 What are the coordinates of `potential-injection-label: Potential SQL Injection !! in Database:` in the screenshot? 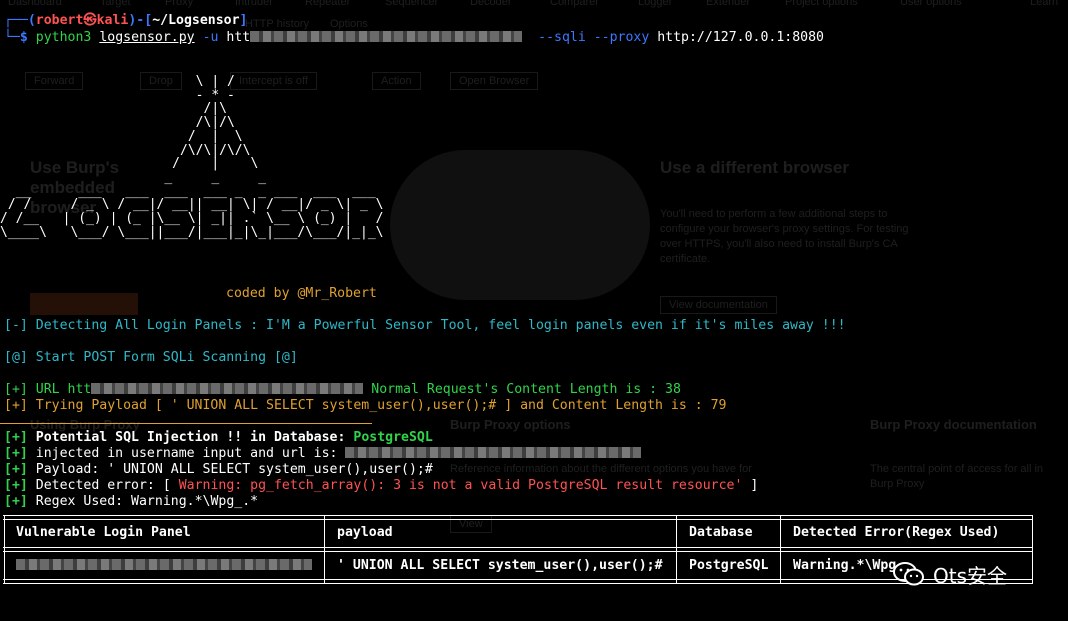 It's located at (190, 437).